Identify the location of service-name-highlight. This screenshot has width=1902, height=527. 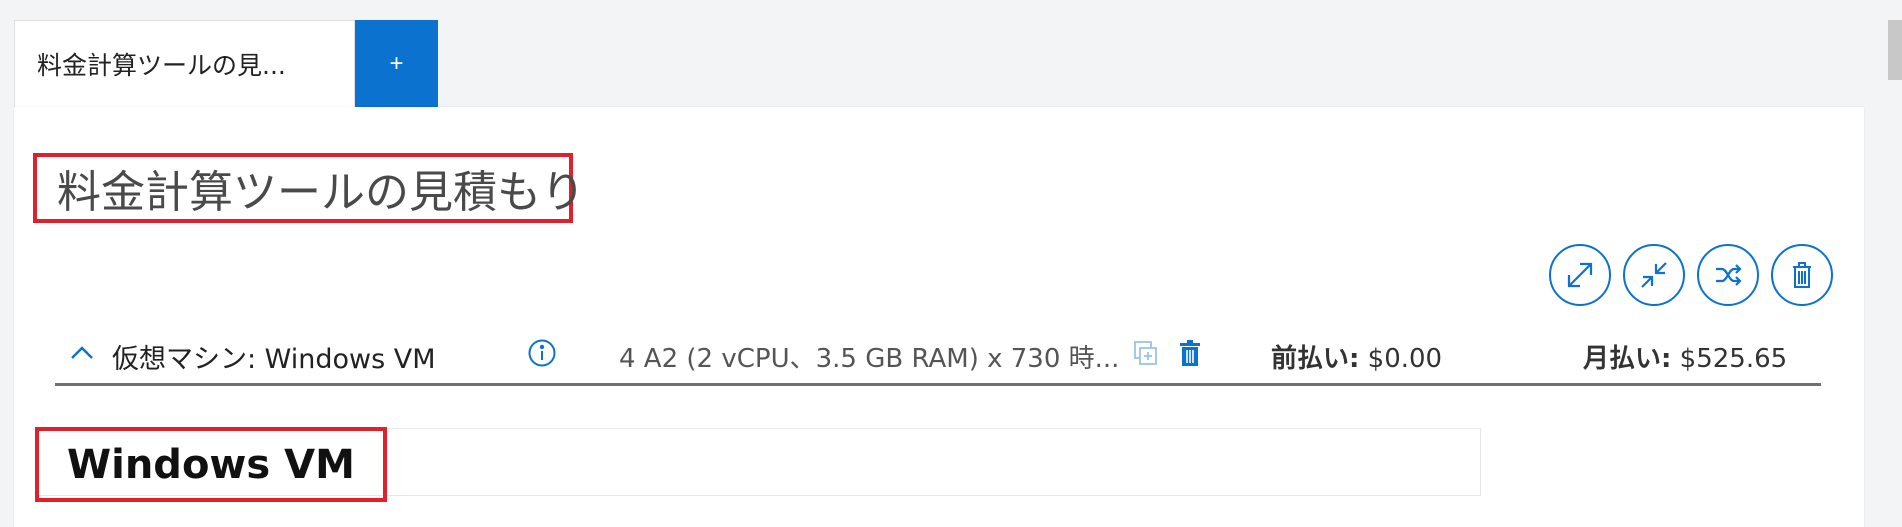
(211, 464).